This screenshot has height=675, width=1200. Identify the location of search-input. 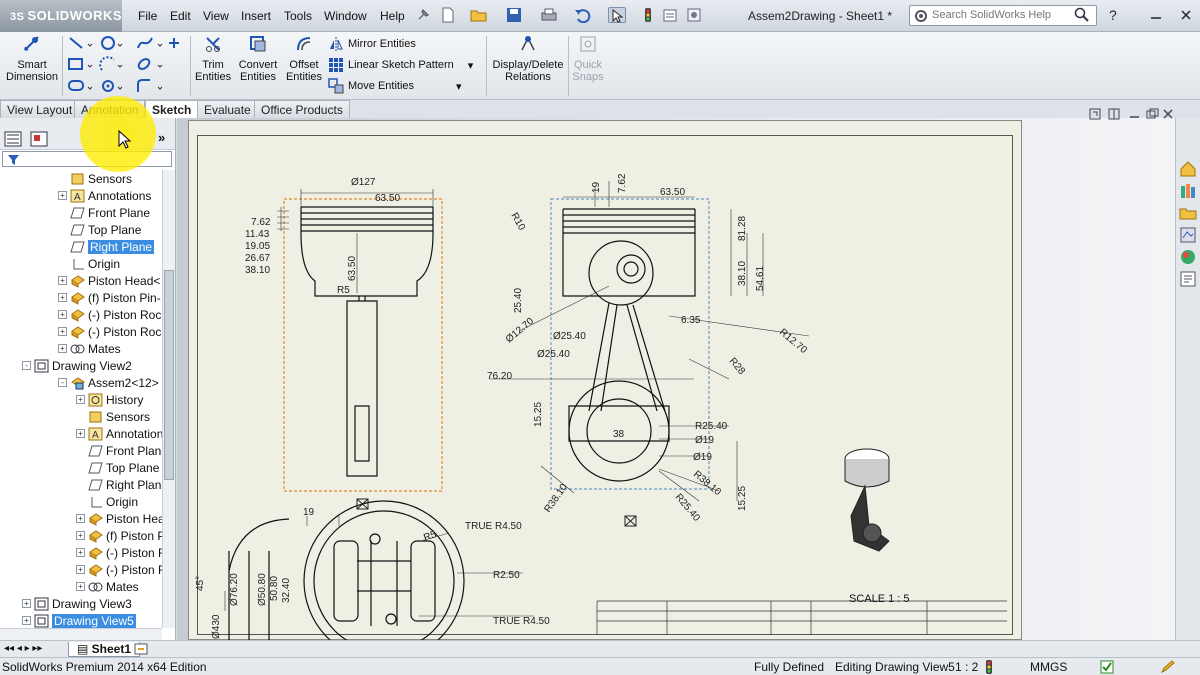
(1007, 15).